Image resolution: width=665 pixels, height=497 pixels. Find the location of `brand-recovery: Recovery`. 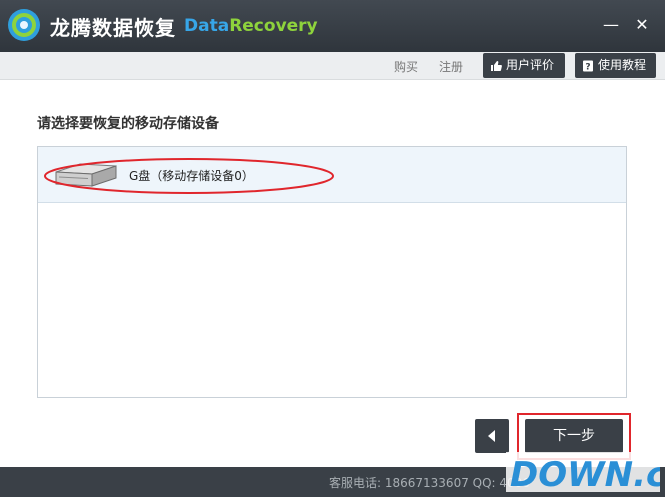

brand-recovery: Recovery is located at coordinates (273, 26).